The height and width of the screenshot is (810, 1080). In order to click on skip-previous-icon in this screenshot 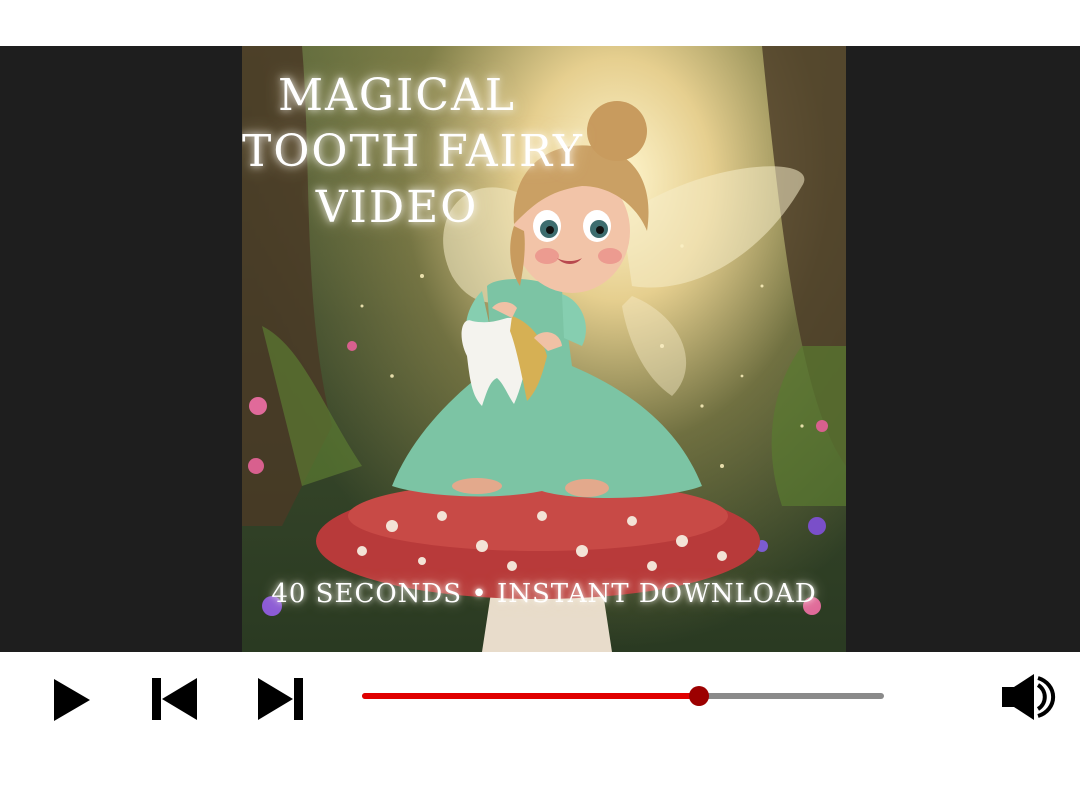, I will do `click(174, 699)`.